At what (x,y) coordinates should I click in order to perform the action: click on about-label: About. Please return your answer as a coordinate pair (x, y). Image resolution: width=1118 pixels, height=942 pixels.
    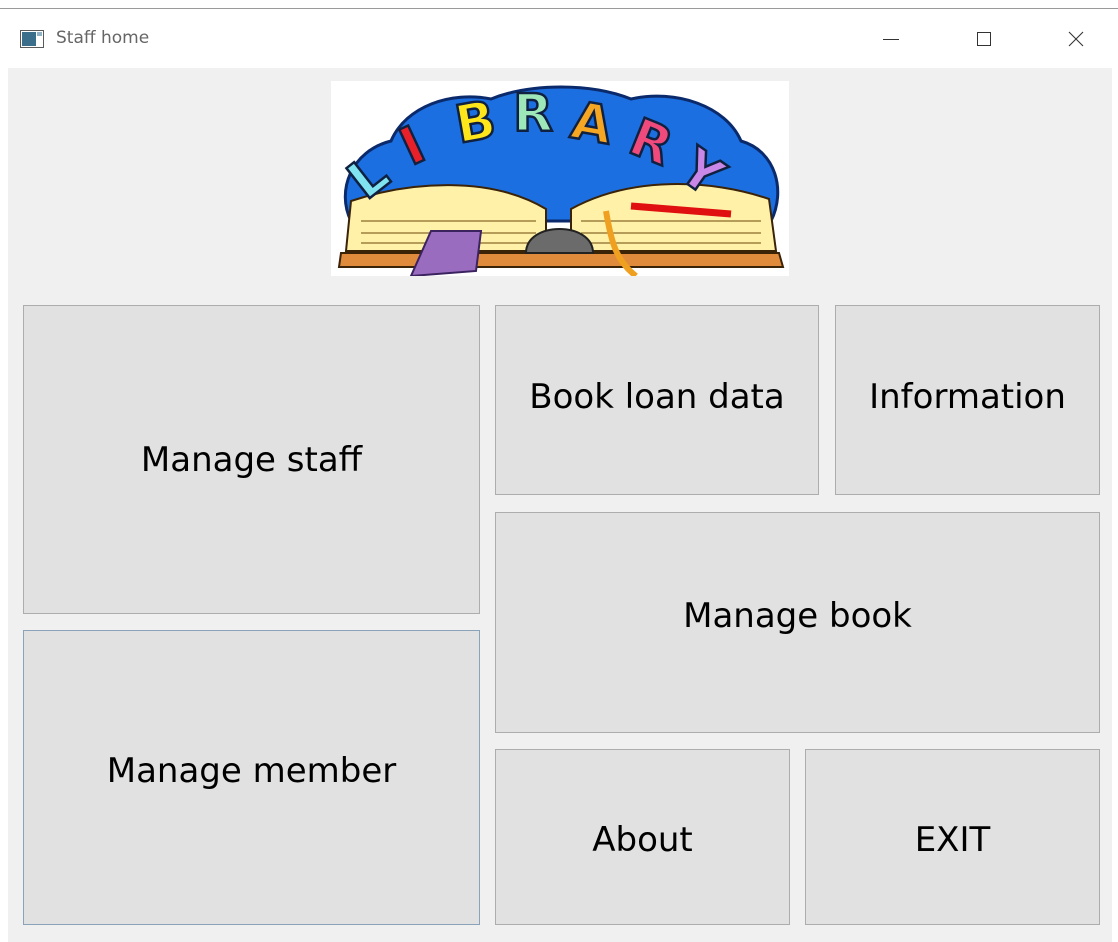
    Looking at the image, I should click on (642, 840).